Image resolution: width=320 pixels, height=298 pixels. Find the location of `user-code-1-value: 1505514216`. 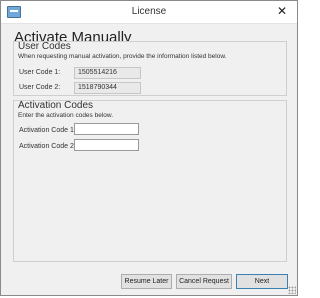

user-code-1-value: 1505514216 is located at coordinates (107, 73).